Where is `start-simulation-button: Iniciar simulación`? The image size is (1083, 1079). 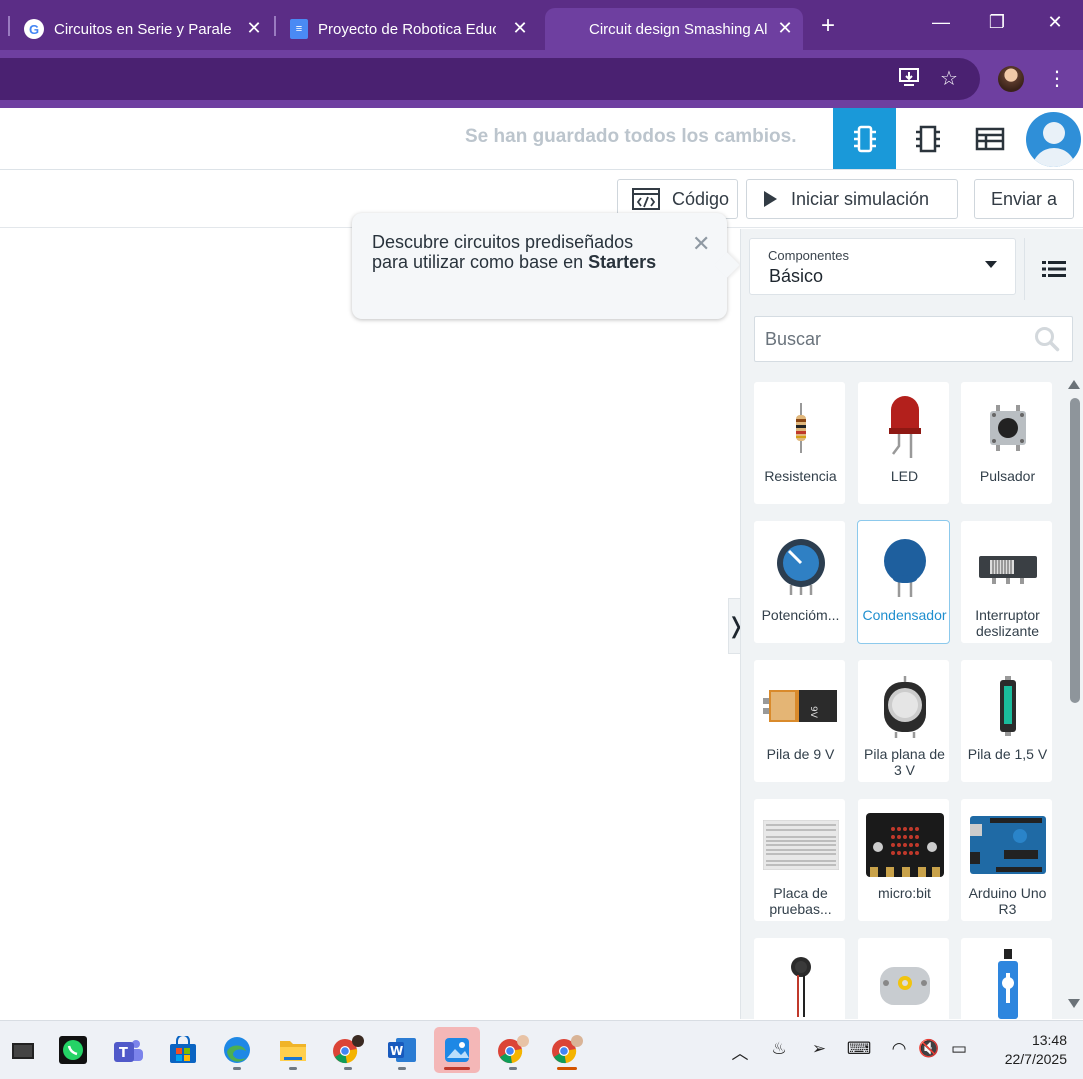 start-simulation-button: Iniciar simulación is located at coordinates (852, 199).